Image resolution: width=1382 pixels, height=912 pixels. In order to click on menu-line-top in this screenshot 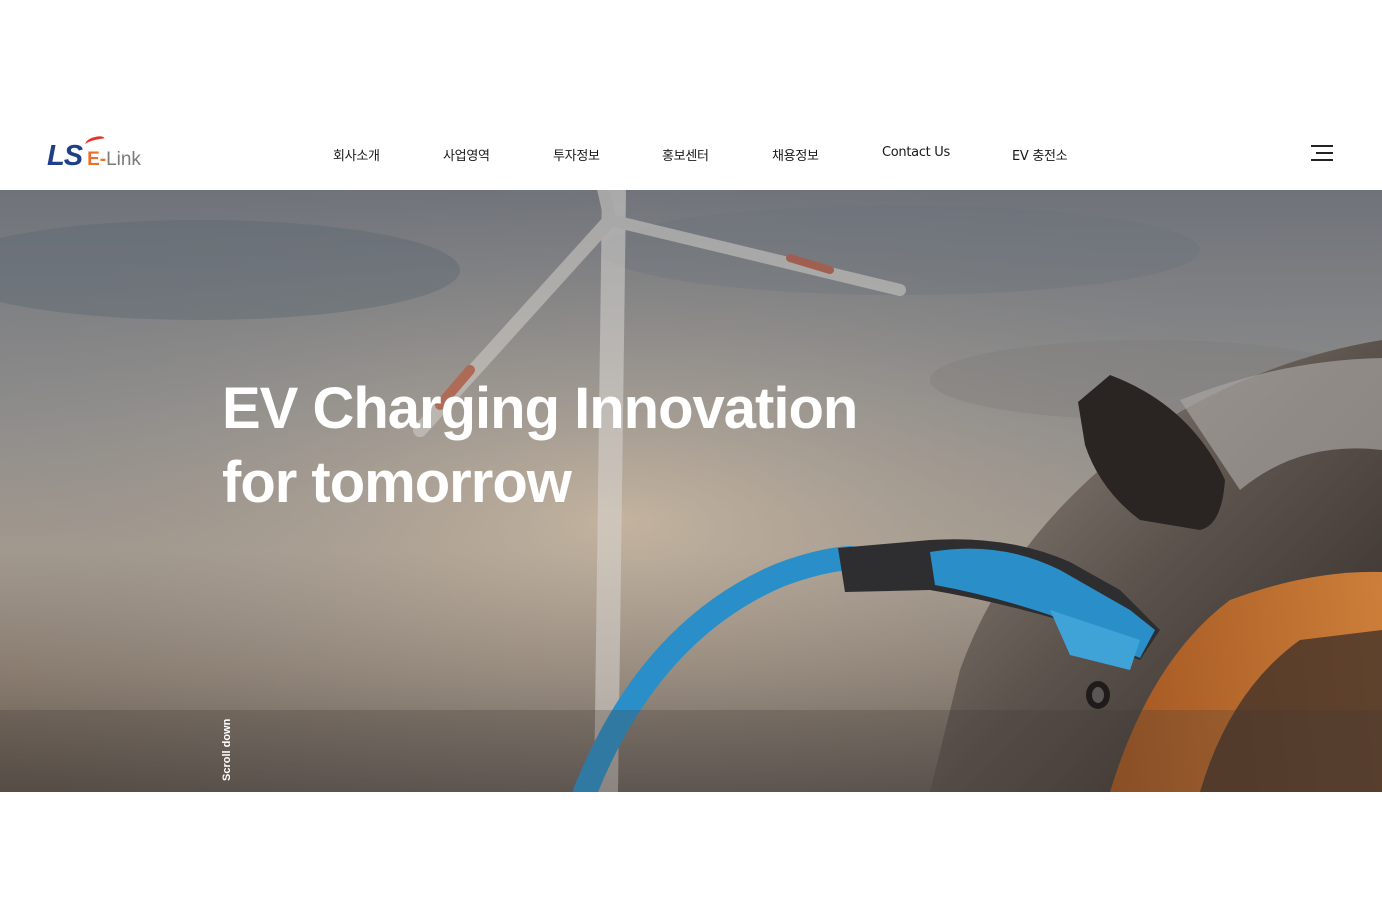, I will do `click(1322, 146)`.